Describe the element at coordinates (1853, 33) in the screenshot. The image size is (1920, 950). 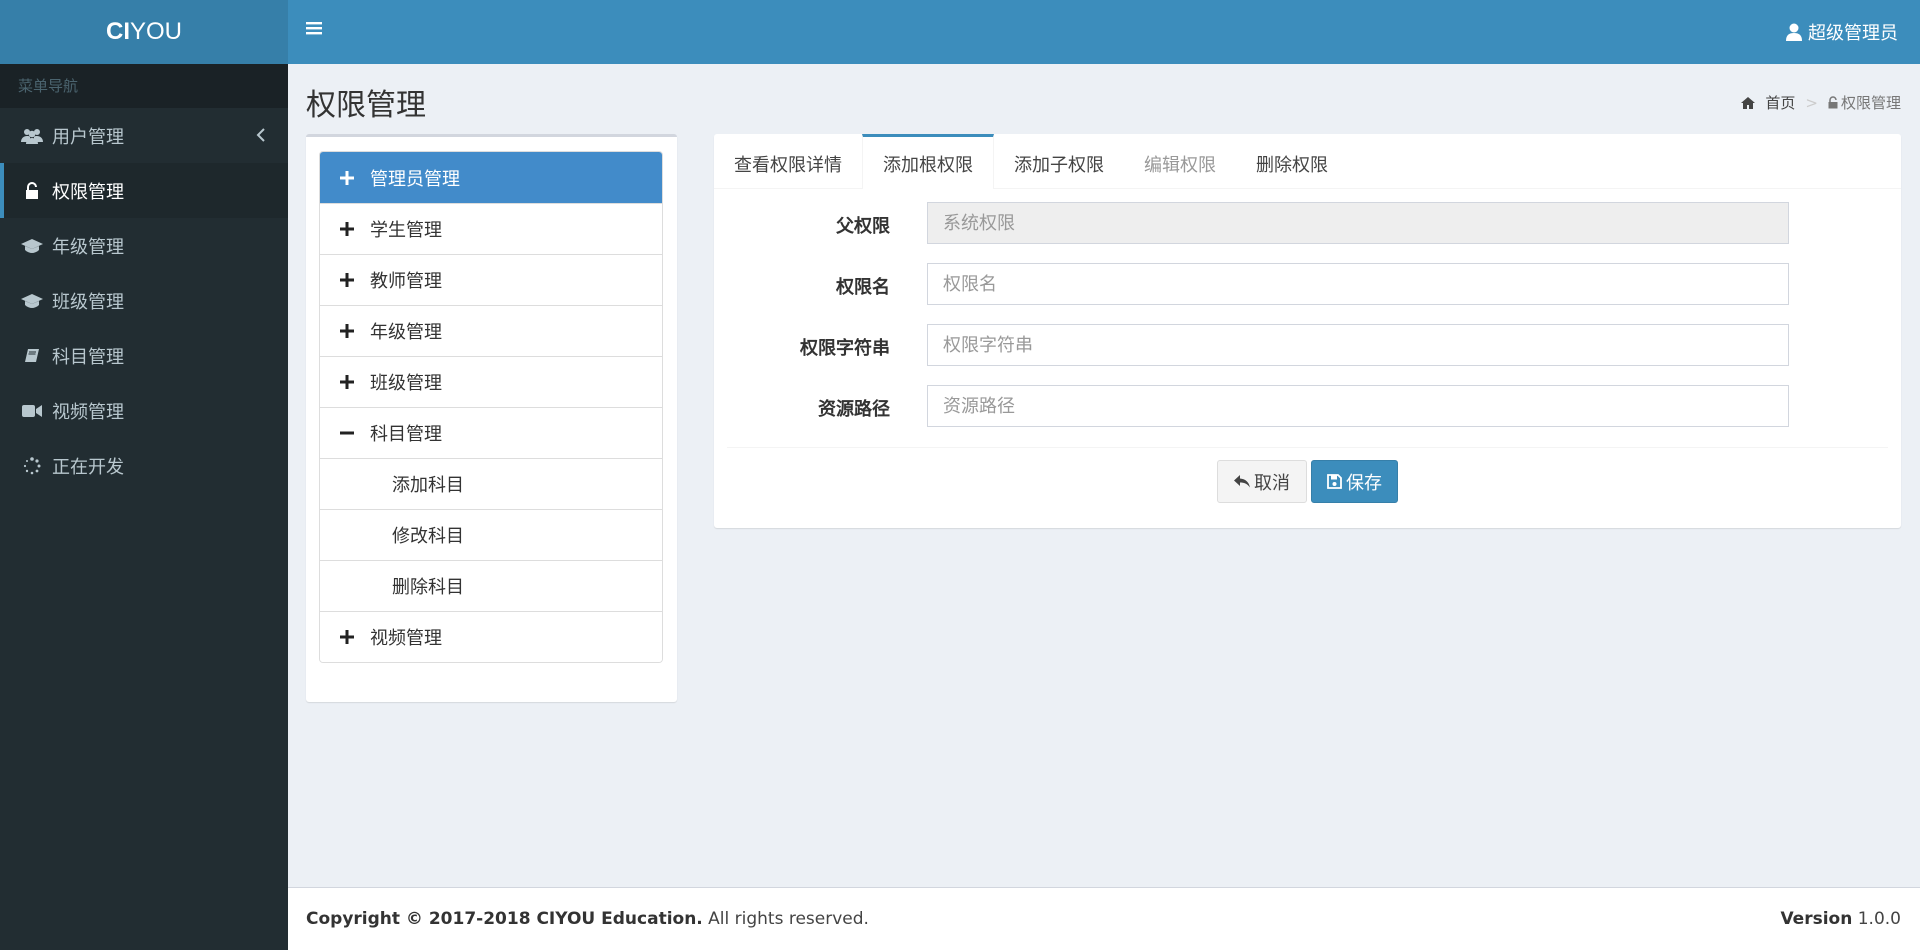
I see `user-name: 超级管理员` at that location.